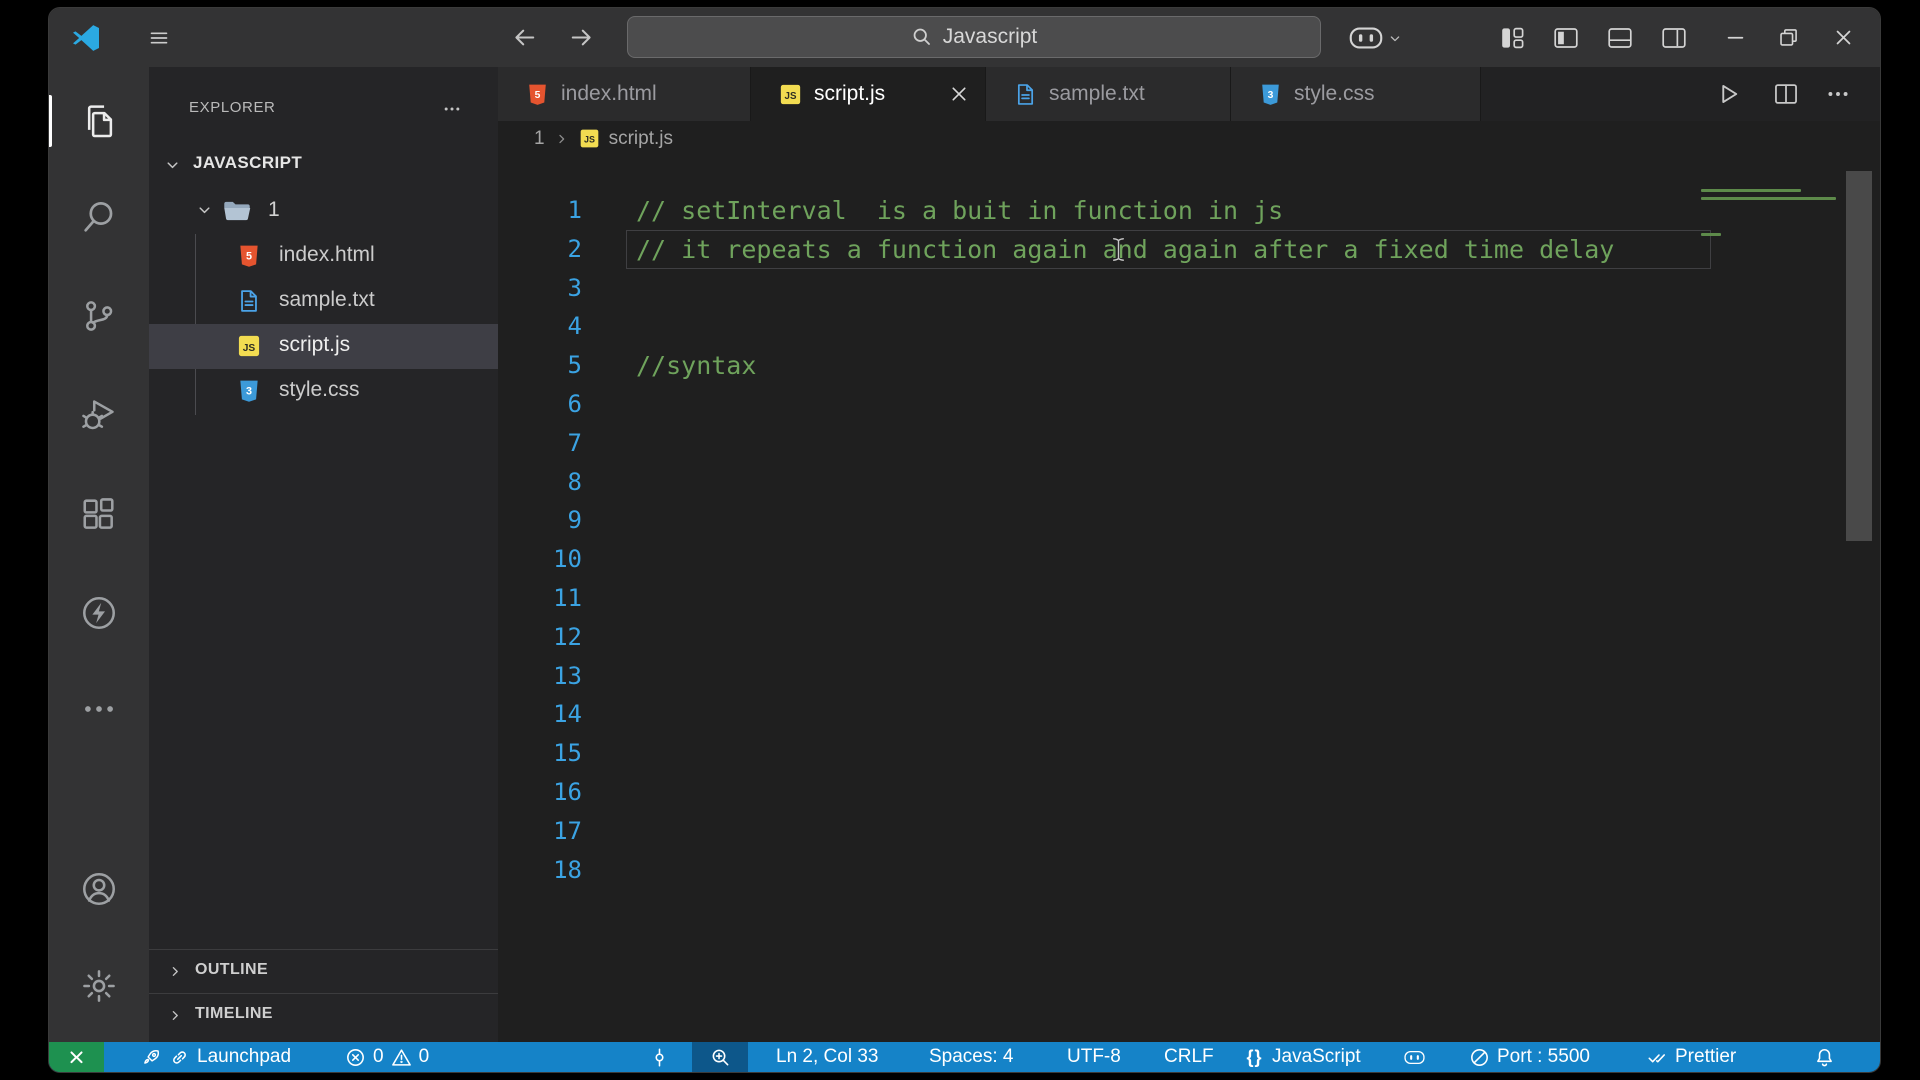 Image resolution: width=1920 pixels, height=1080 pixels. Describe the element at coordinates (1094, 1057) in the screenshot. I see `status-encoding: UTF-8` at that location.